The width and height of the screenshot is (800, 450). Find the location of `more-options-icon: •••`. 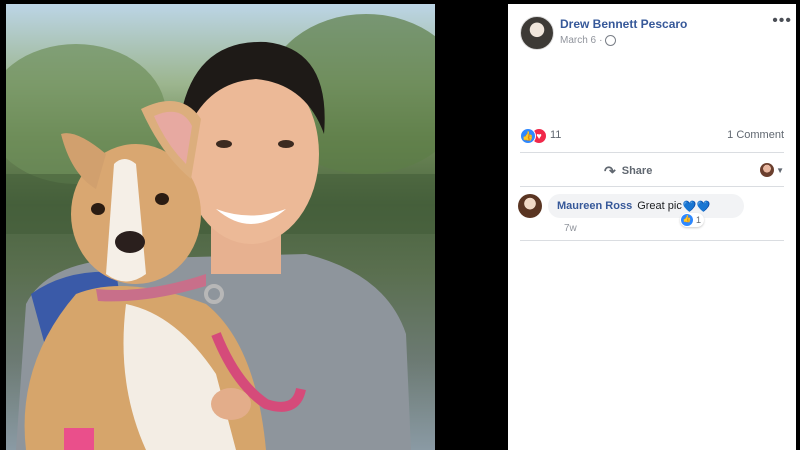

more-options-icon: ••• is located at coordinates (782, 21).